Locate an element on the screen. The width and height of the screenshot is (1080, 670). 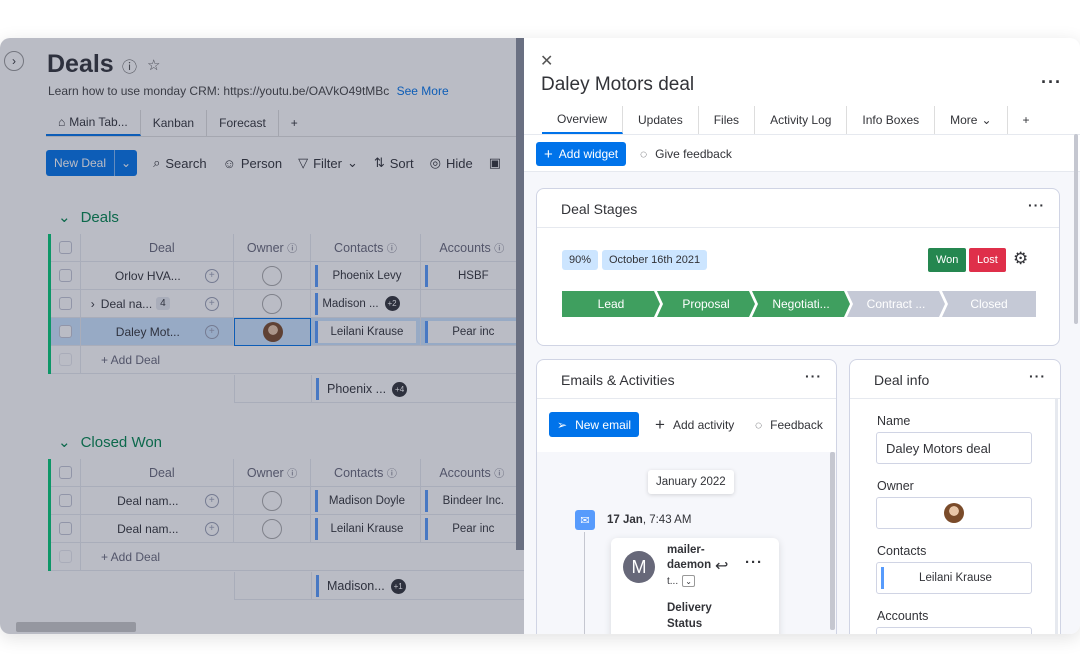
tab-updates: Updates is located at coordinates (661, 120).